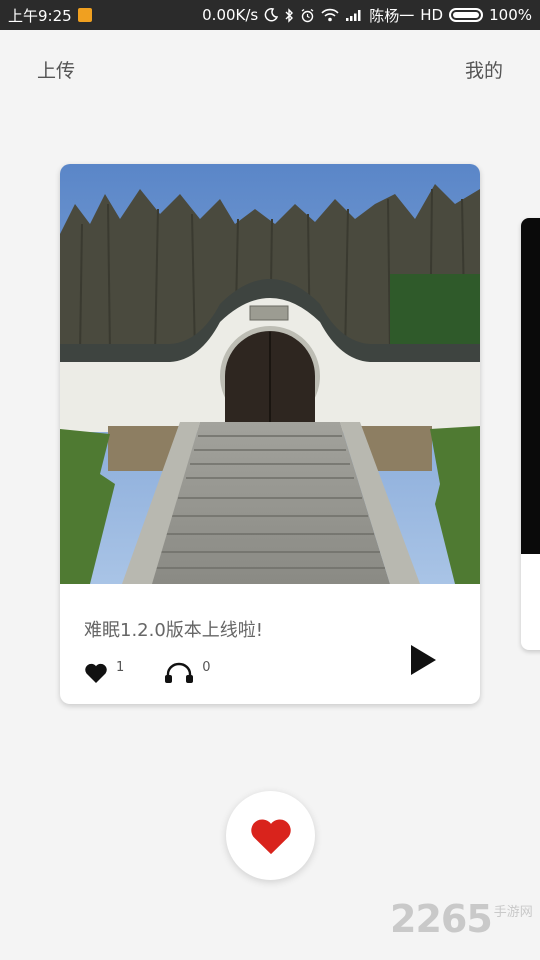  What do you see at coordinates (307, 15) in the screenshot?
I see `alarm-icon` at bounding box center [307, 15].